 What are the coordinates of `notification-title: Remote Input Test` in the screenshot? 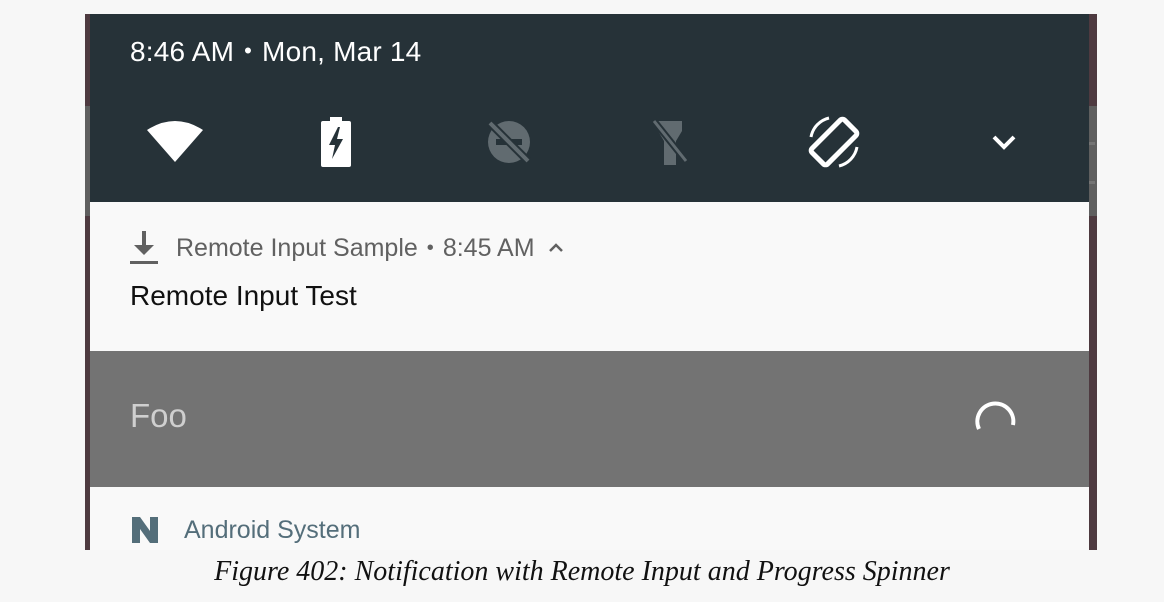 It's located at (243, 295).